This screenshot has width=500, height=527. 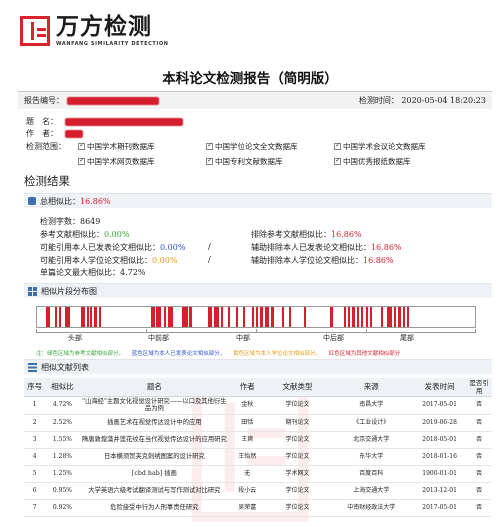 I want to click on similarity-distribution-strip, so click(x=256, y=317).